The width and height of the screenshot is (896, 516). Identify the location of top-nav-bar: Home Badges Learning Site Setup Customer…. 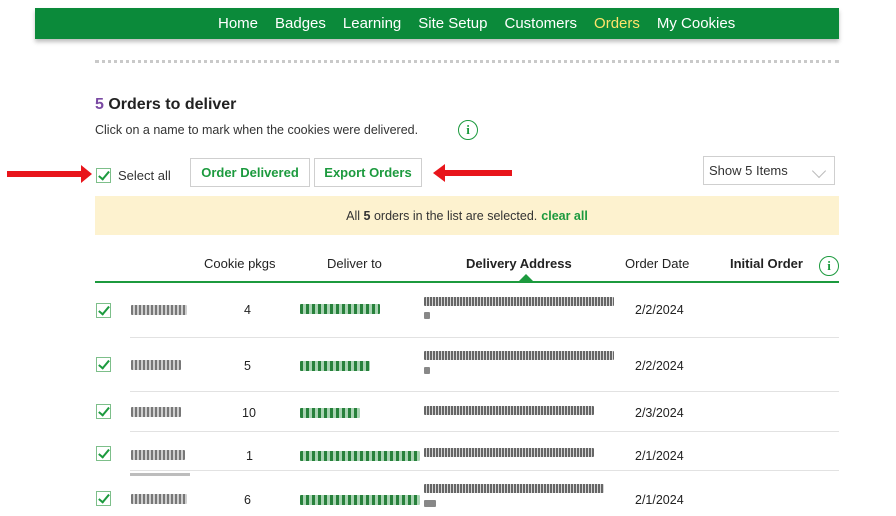
(437, 23).